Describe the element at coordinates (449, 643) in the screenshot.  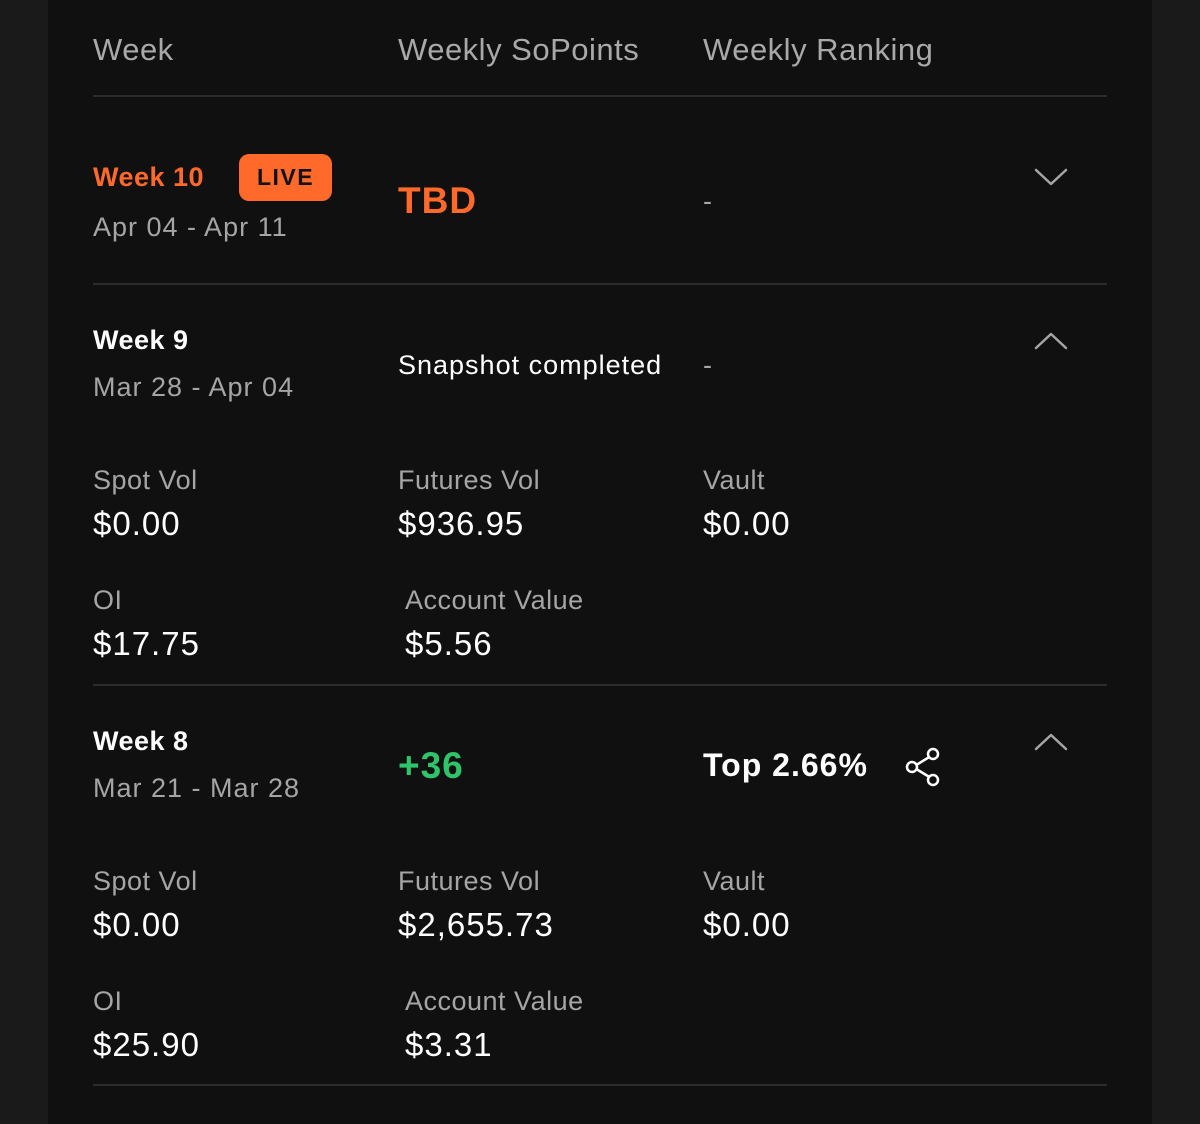
I see `account-value-value: $5.56` at that location.